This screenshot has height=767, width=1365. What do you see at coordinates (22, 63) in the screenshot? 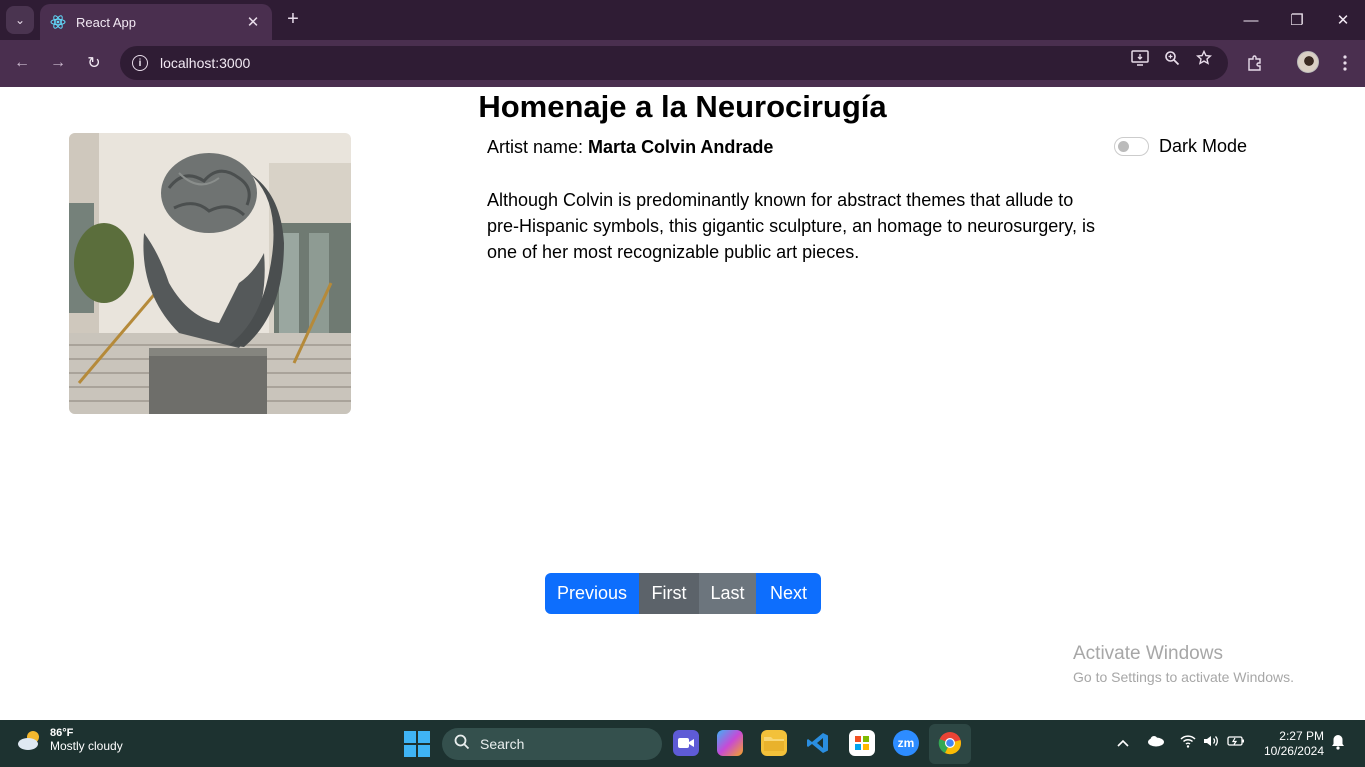
I see `back-button: ←` at bounding box center [22, 63].